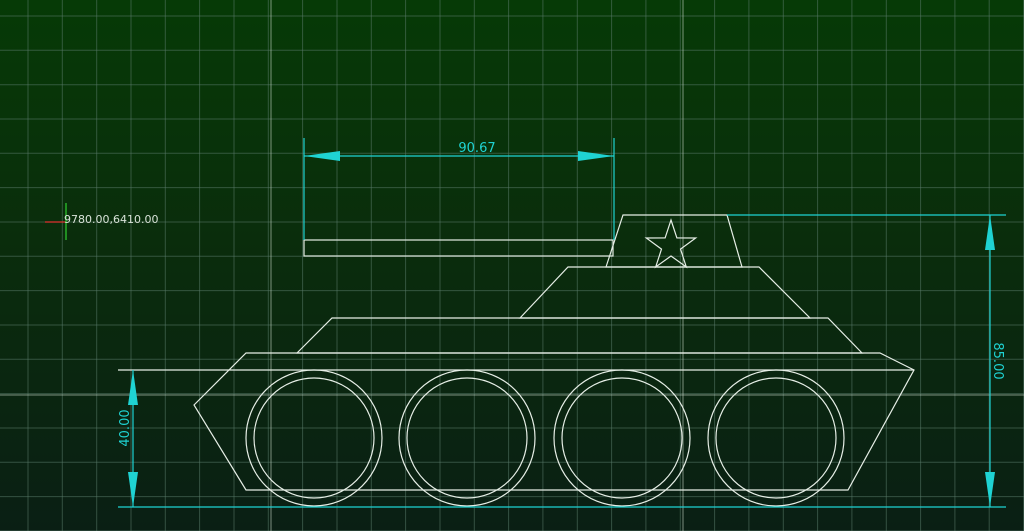  Describe the element at coordinates (458, 248) in the screenshot. I see `gun-barrel` at that location.